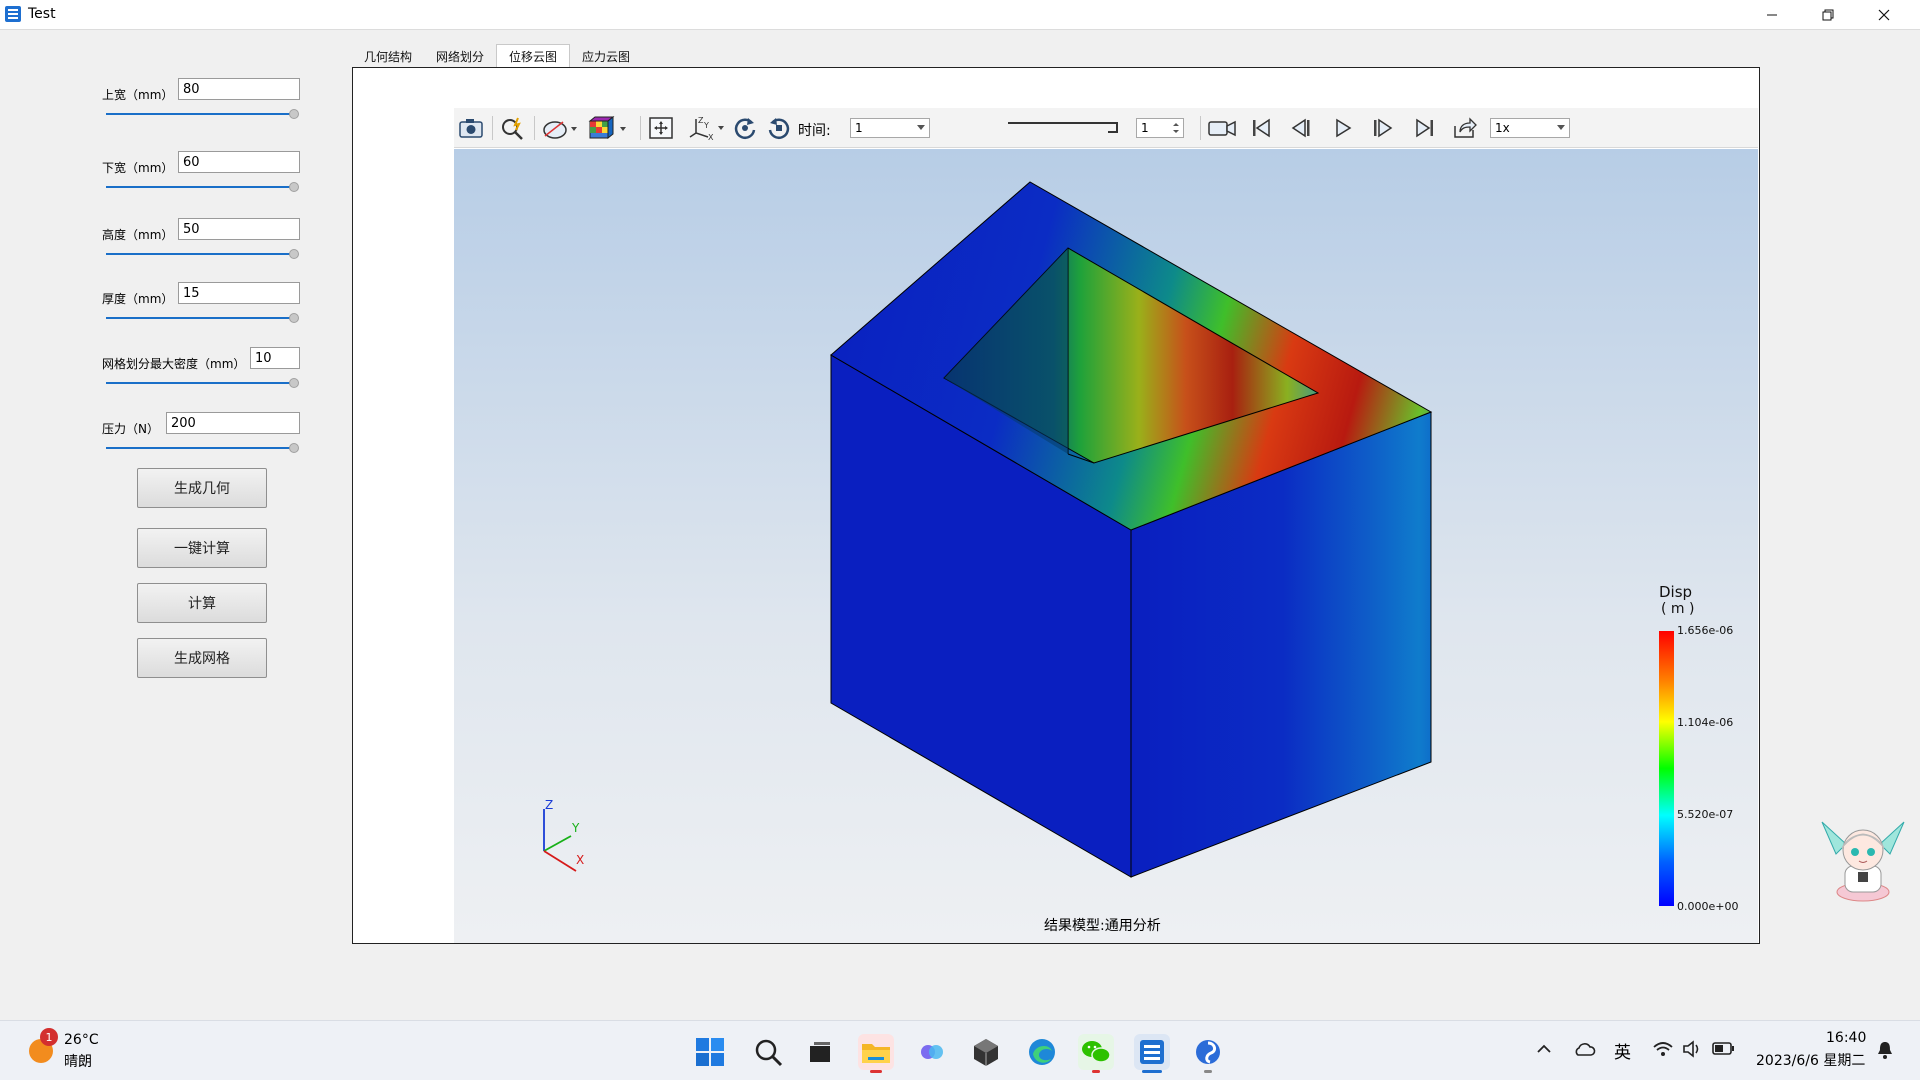 Image resolution: width=1920 pixels, height=1080 pixels. What do you see at coordinates (202, 603) in the screenshot?
I see `compute-button: 计算` at bounding box center [202, 603].